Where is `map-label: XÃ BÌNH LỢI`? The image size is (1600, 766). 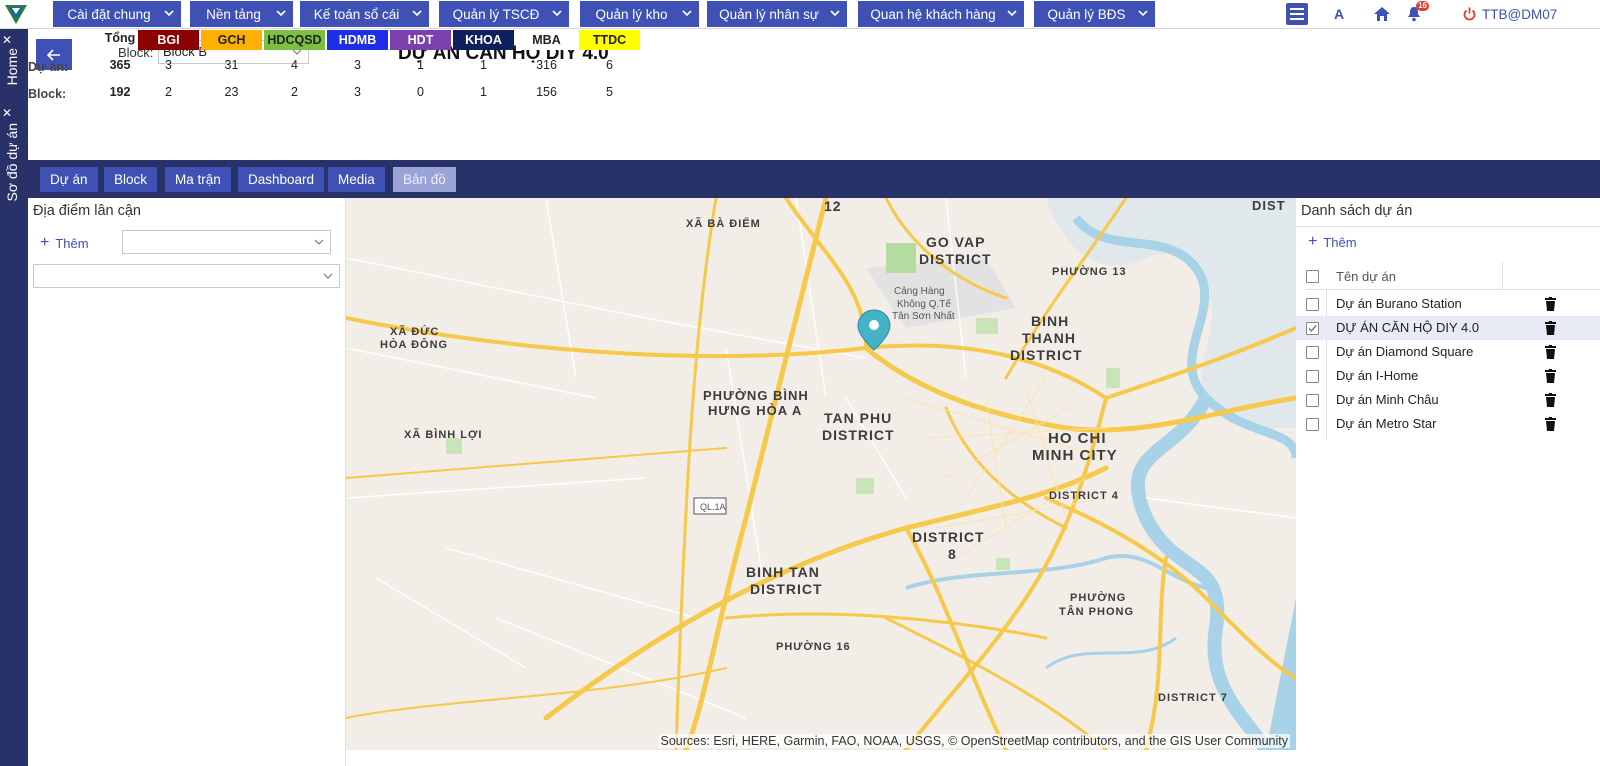
map-label: XÃ BÌNH LỢI is located at coordinates (443, 435).